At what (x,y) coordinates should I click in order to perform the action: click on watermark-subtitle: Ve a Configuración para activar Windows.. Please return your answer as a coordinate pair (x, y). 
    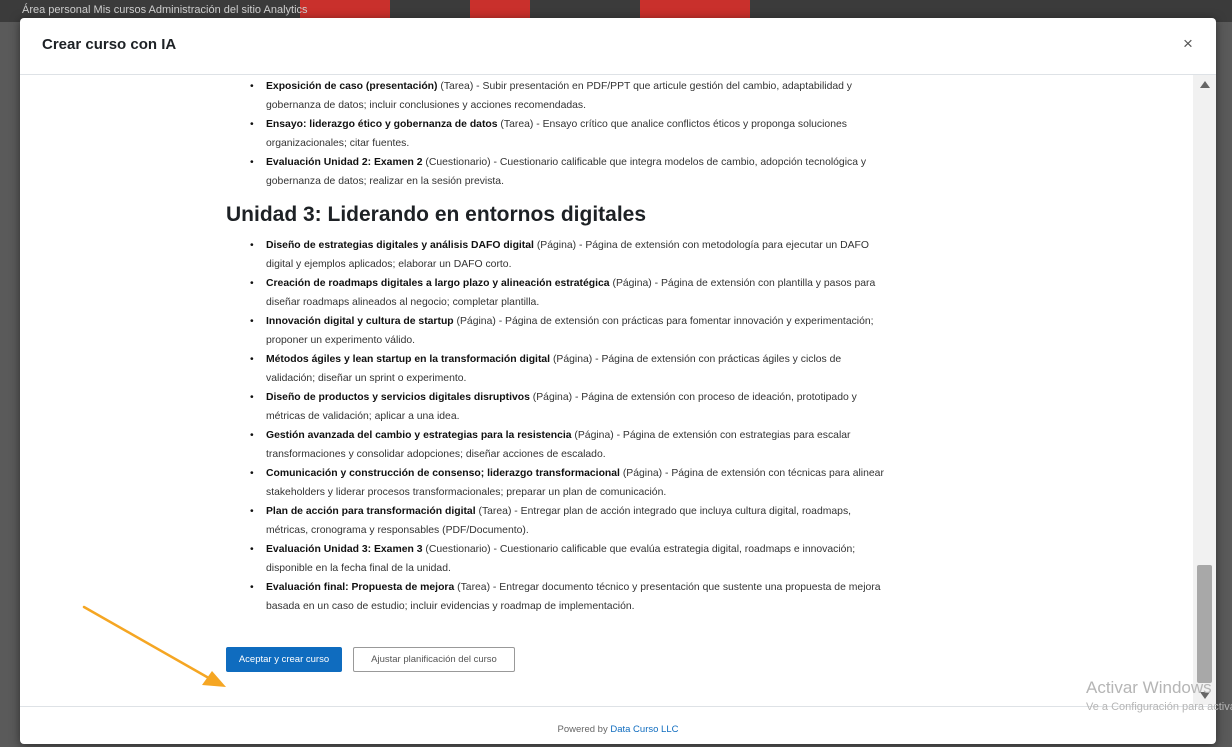
    Looking at the image, I should click on (1159, 707).